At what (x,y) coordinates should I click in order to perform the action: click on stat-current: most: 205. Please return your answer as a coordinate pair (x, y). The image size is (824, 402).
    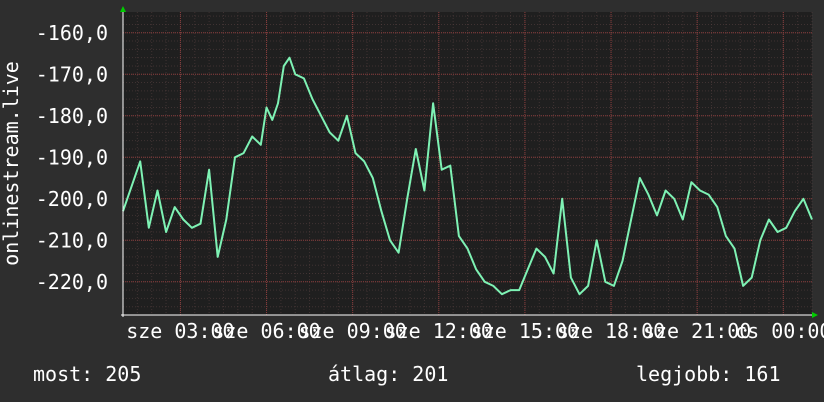
    Looking at the image, I should click on (87, 374).